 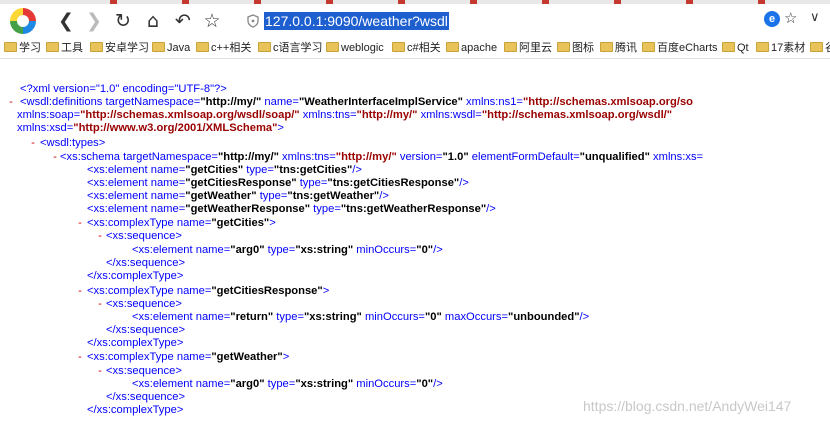 I want to click on bookmark-folder: 百度eCharts, so click(x=680, y=48).